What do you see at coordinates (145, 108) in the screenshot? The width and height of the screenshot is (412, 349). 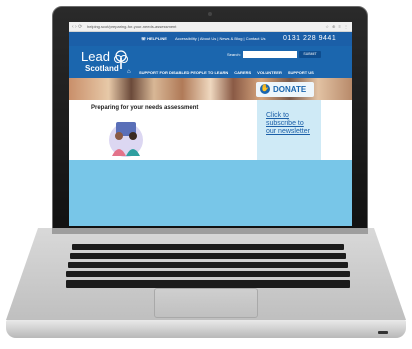 I see `page-title: Preparing for your needs assessment` at bounding box center [145, 108].